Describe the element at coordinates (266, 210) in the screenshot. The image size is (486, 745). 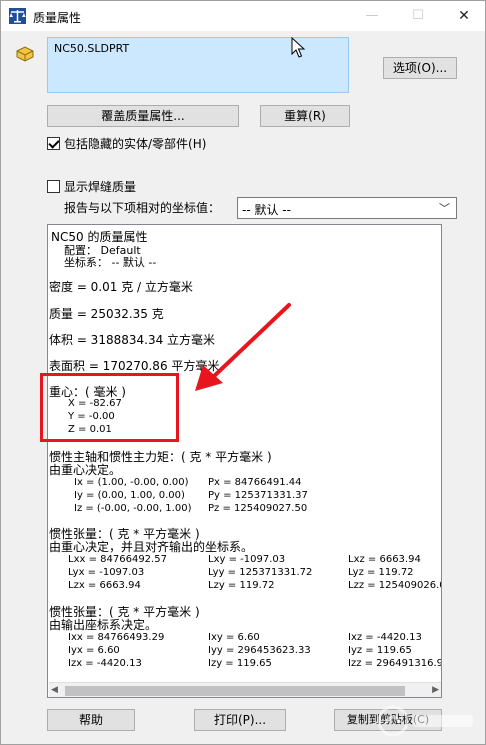
I see `coord-system-value: -- 默认 --` at that location.